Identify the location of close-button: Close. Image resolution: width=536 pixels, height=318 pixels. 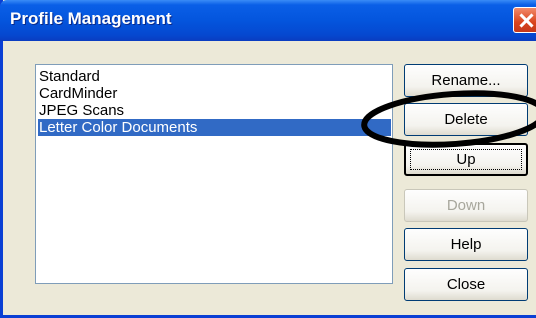
(466, 284).